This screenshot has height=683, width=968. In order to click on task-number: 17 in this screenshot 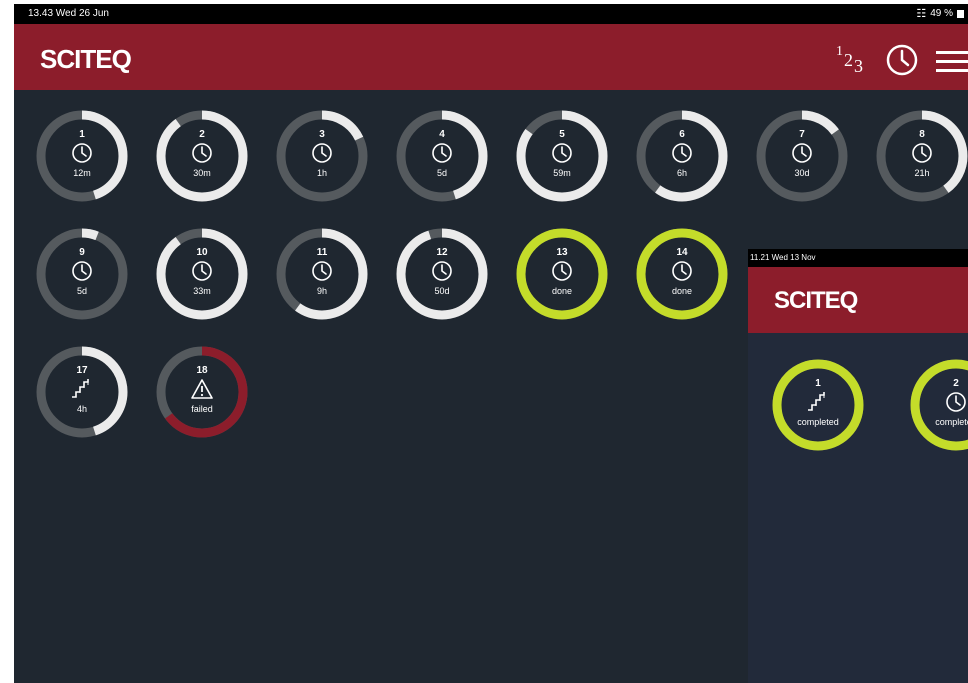, I will do `click(82, 370)`.